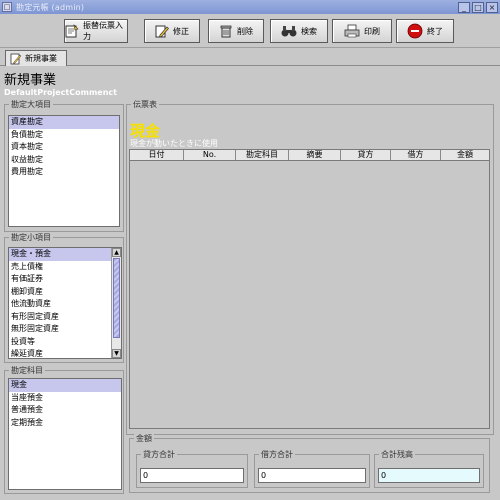  I want to click on delete-label: 削除, so click(245, 31).